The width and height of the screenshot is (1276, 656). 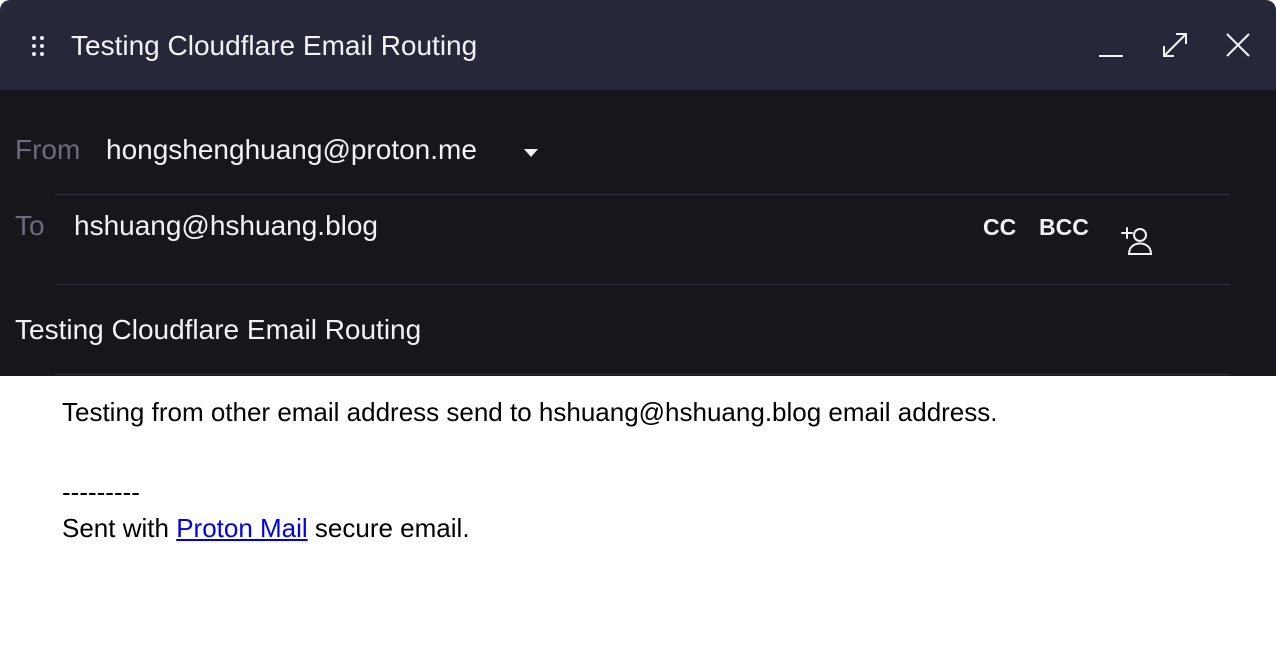 I want to click on minimize-button, so click(x=1111, y=45).